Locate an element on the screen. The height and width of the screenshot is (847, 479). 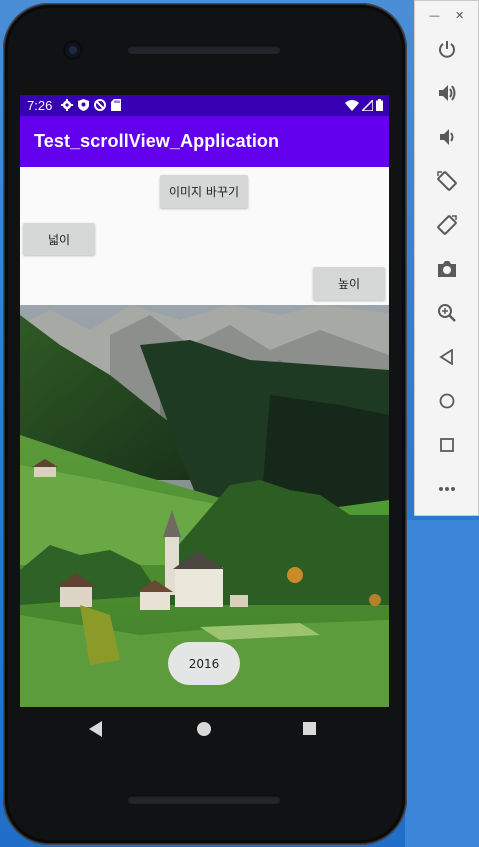
emulator-home-button is located at coordinates (446, 401).